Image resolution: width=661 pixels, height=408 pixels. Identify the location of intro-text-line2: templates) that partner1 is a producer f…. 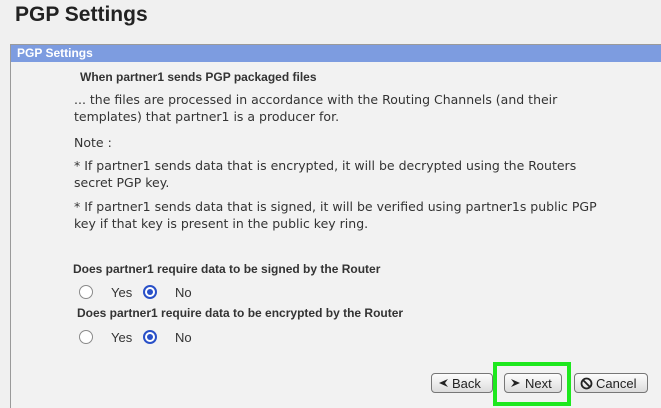
(207, 116).